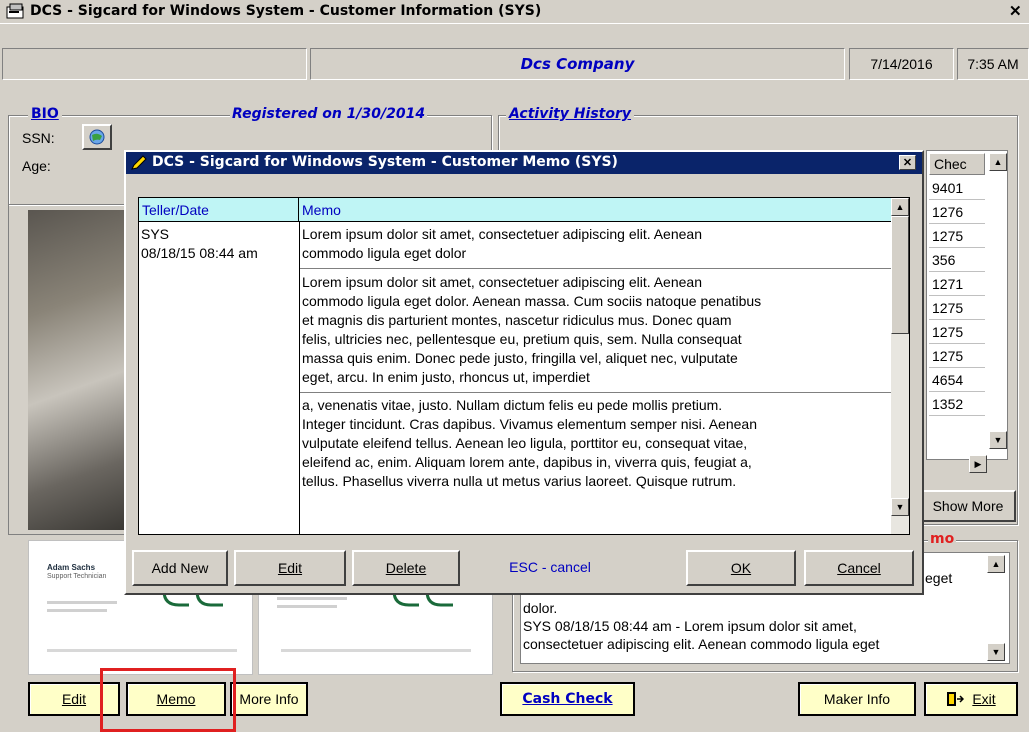  What do you see at coordinates (15, 11) in the screenshot?
I see `app-icon` at bounding box center [15, 11].